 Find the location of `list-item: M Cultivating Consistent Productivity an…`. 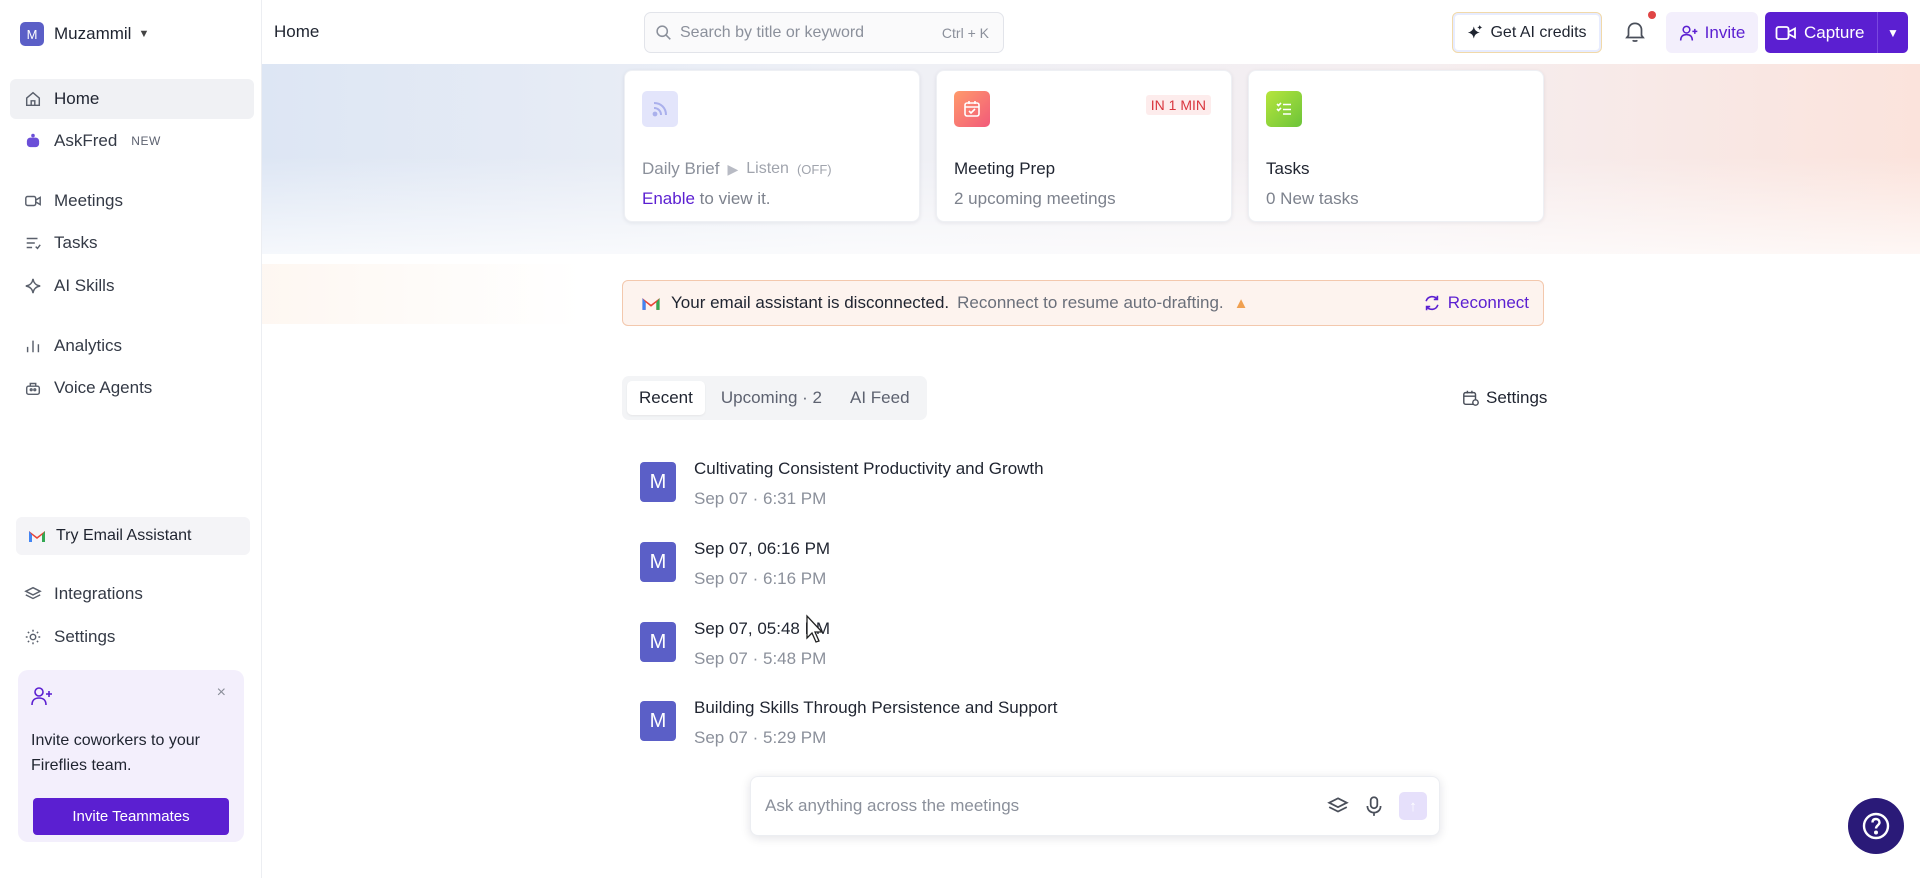

list-item: M Cultivating Consistent Productivity an… is located at coordinates (842, 484).